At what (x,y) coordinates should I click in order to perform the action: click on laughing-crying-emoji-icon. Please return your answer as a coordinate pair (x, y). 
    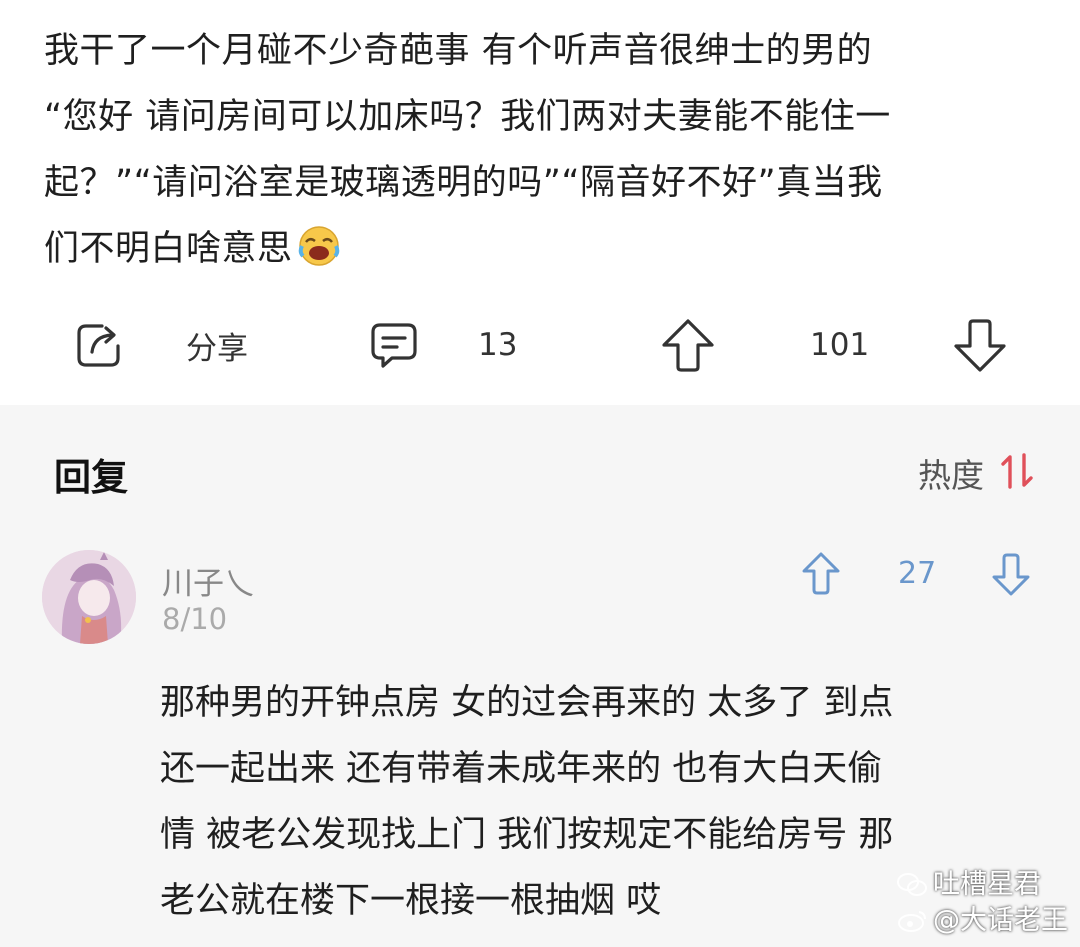
    Looking at the image, I should click on (319, 246).